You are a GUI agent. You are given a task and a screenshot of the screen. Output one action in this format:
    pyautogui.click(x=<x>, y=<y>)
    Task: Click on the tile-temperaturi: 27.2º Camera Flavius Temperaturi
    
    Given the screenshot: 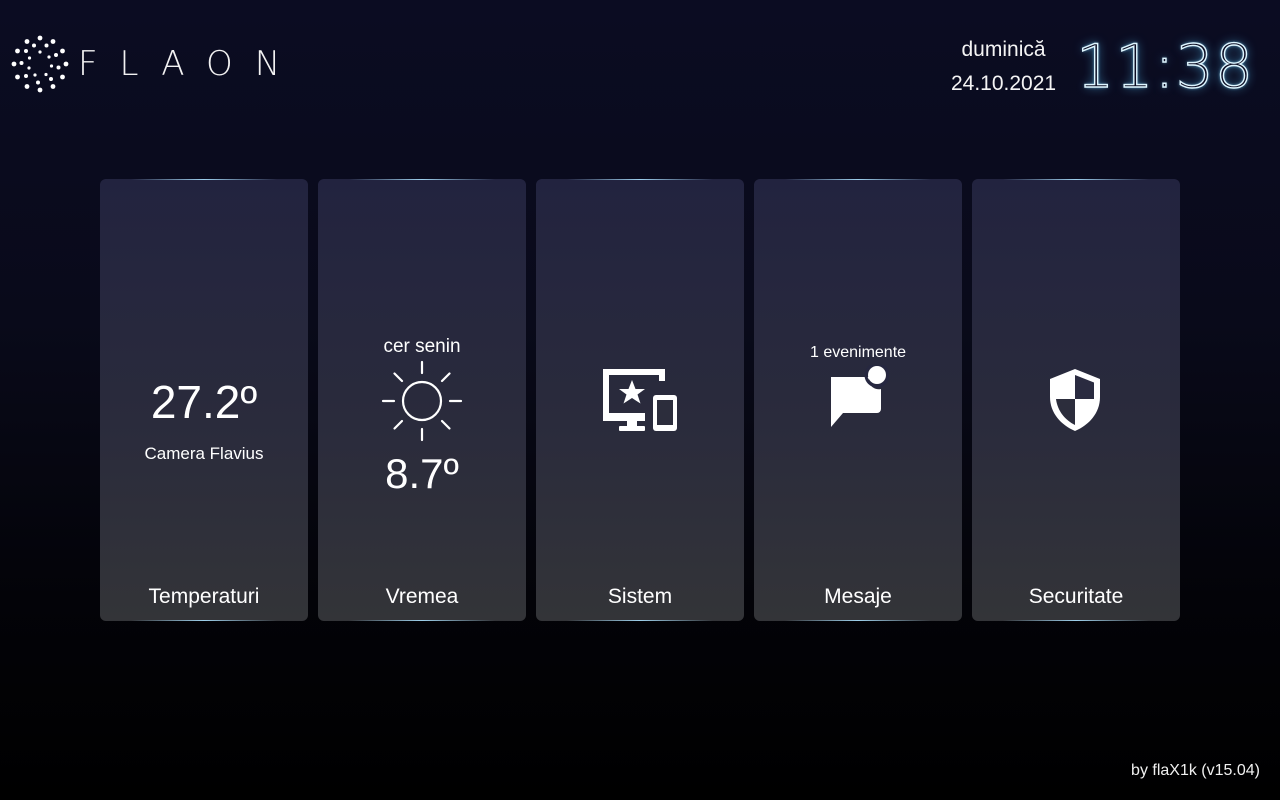 What is the action you would take?
    pyautogui.click(x=204, y=400)
    